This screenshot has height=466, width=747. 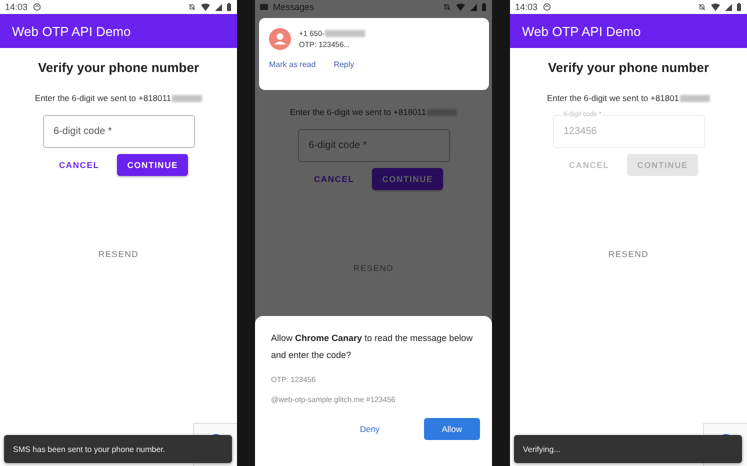 What do you see at coordinates (370, 429) in the screenshot?
I see `deny-button: Deny` at bounding box center [370, 429].